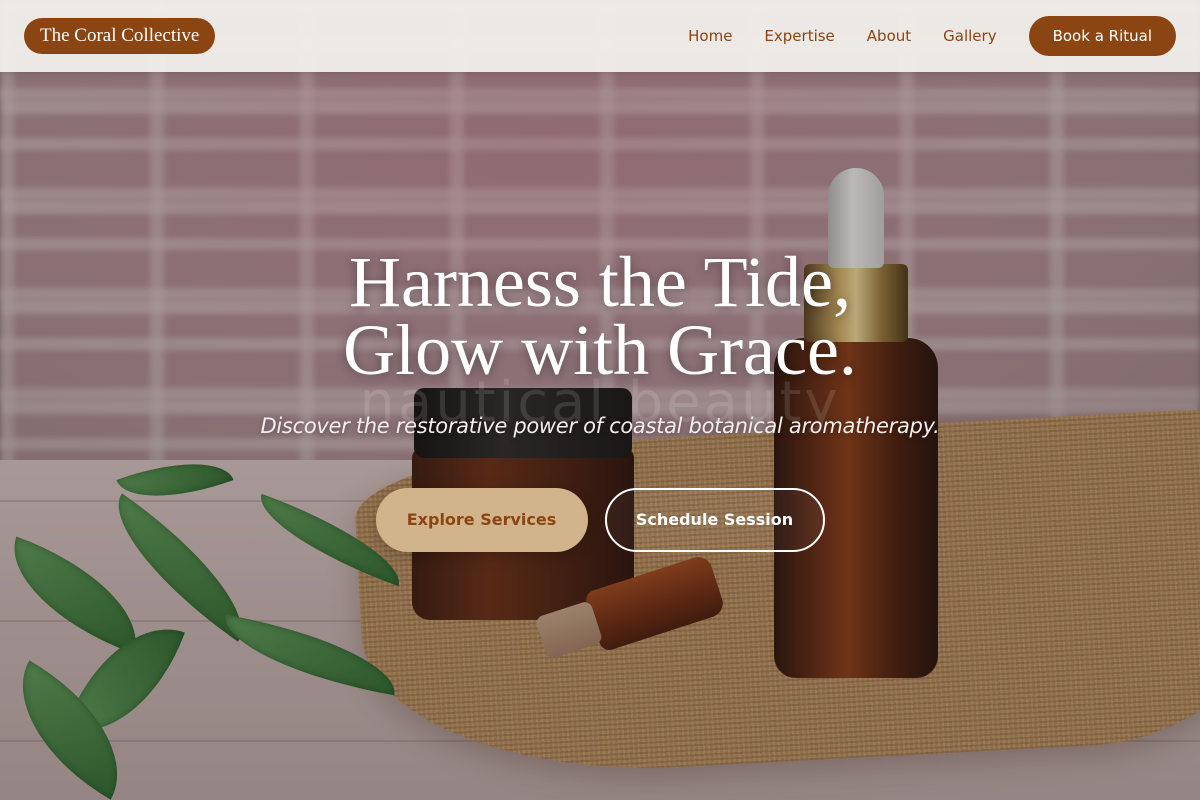  I want to click on explore-services-button: Explore Services, so click(481, 520).